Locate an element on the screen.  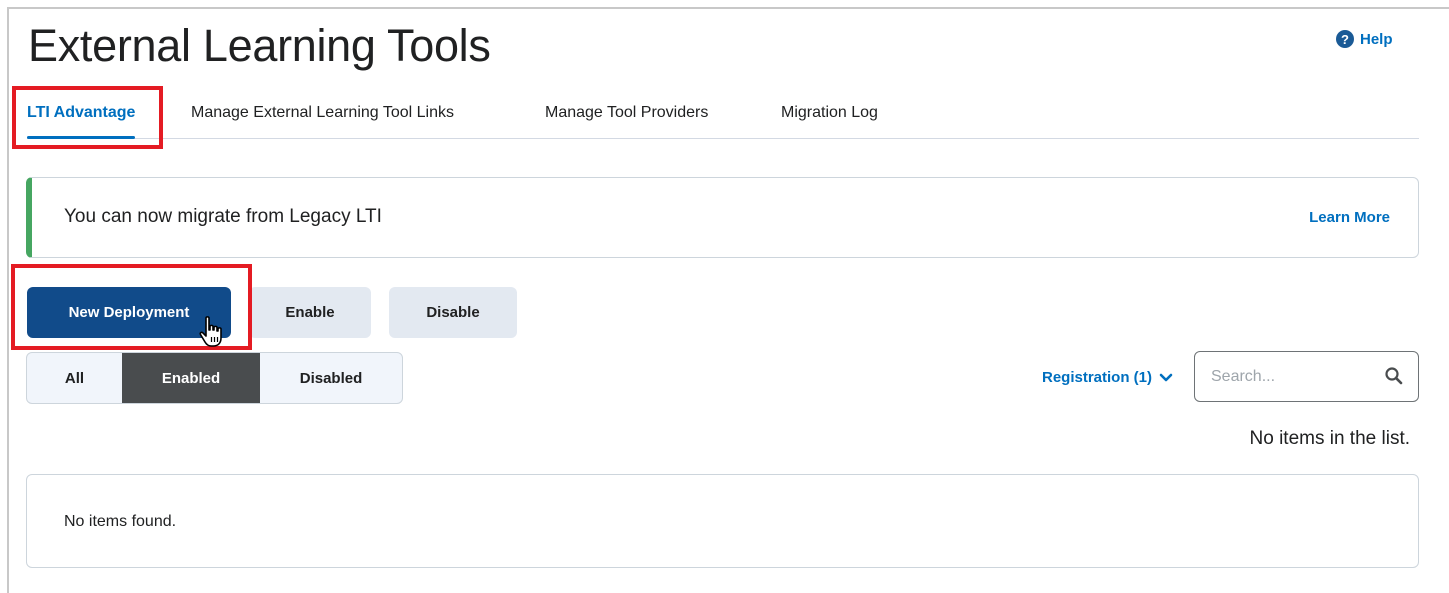
tab-manage-tool-providers: Manage Tool Providers is located at coordinates (626, 113).